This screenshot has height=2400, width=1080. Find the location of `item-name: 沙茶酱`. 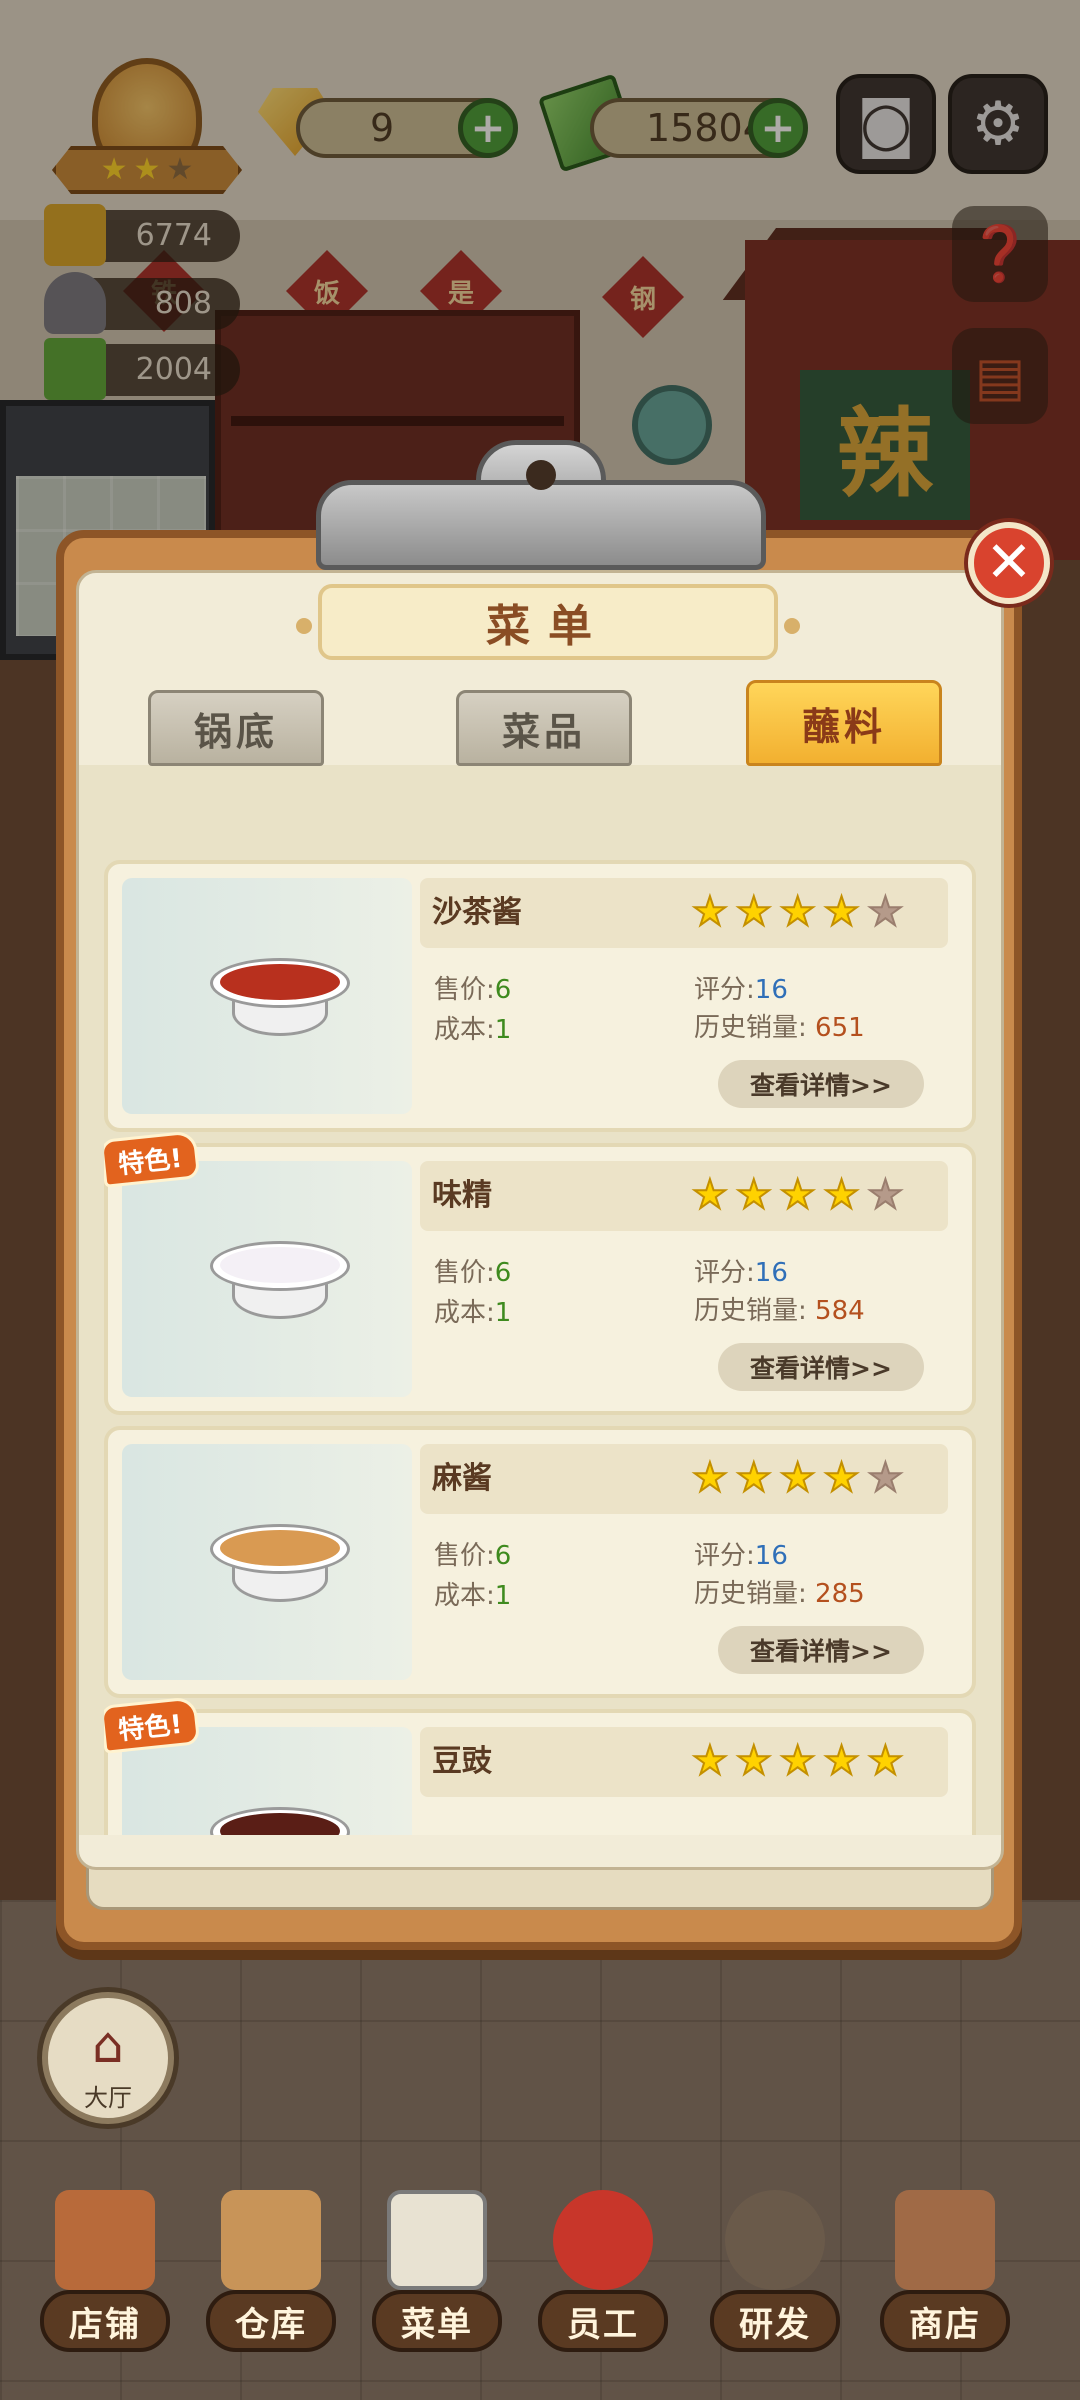

item-name: 沙茶酱 is located at coordinates (477, 912).